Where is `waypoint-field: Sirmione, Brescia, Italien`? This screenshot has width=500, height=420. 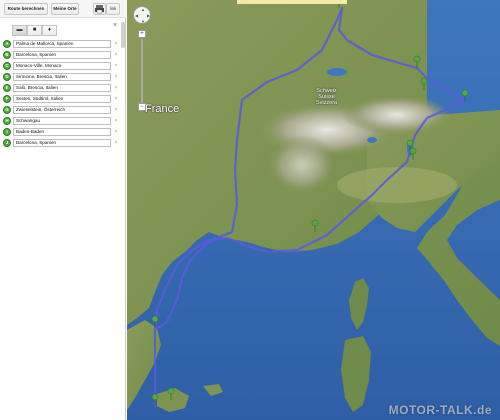
waypoint-field: Sirmione, Brescia, Italien is located at coordinates (62, 77).